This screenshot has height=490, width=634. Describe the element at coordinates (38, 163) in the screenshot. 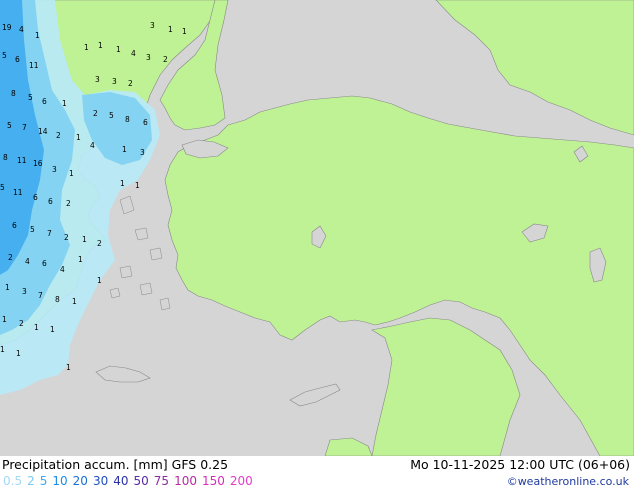

I see `precip-label: 16` at that location.